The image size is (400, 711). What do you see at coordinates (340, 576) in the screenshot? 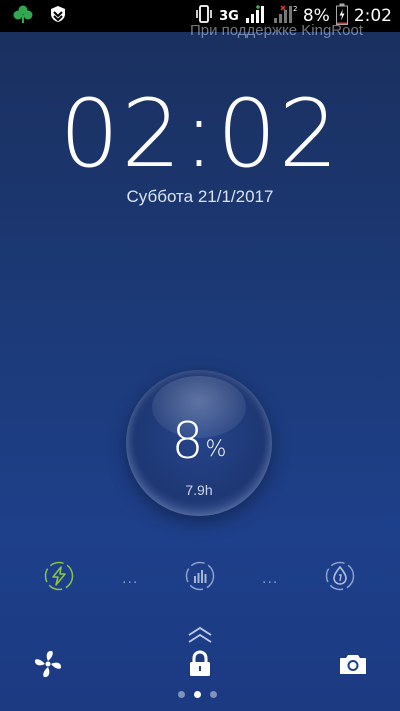
I see `trickle-stage-icon` at bounding box center [340, 576].